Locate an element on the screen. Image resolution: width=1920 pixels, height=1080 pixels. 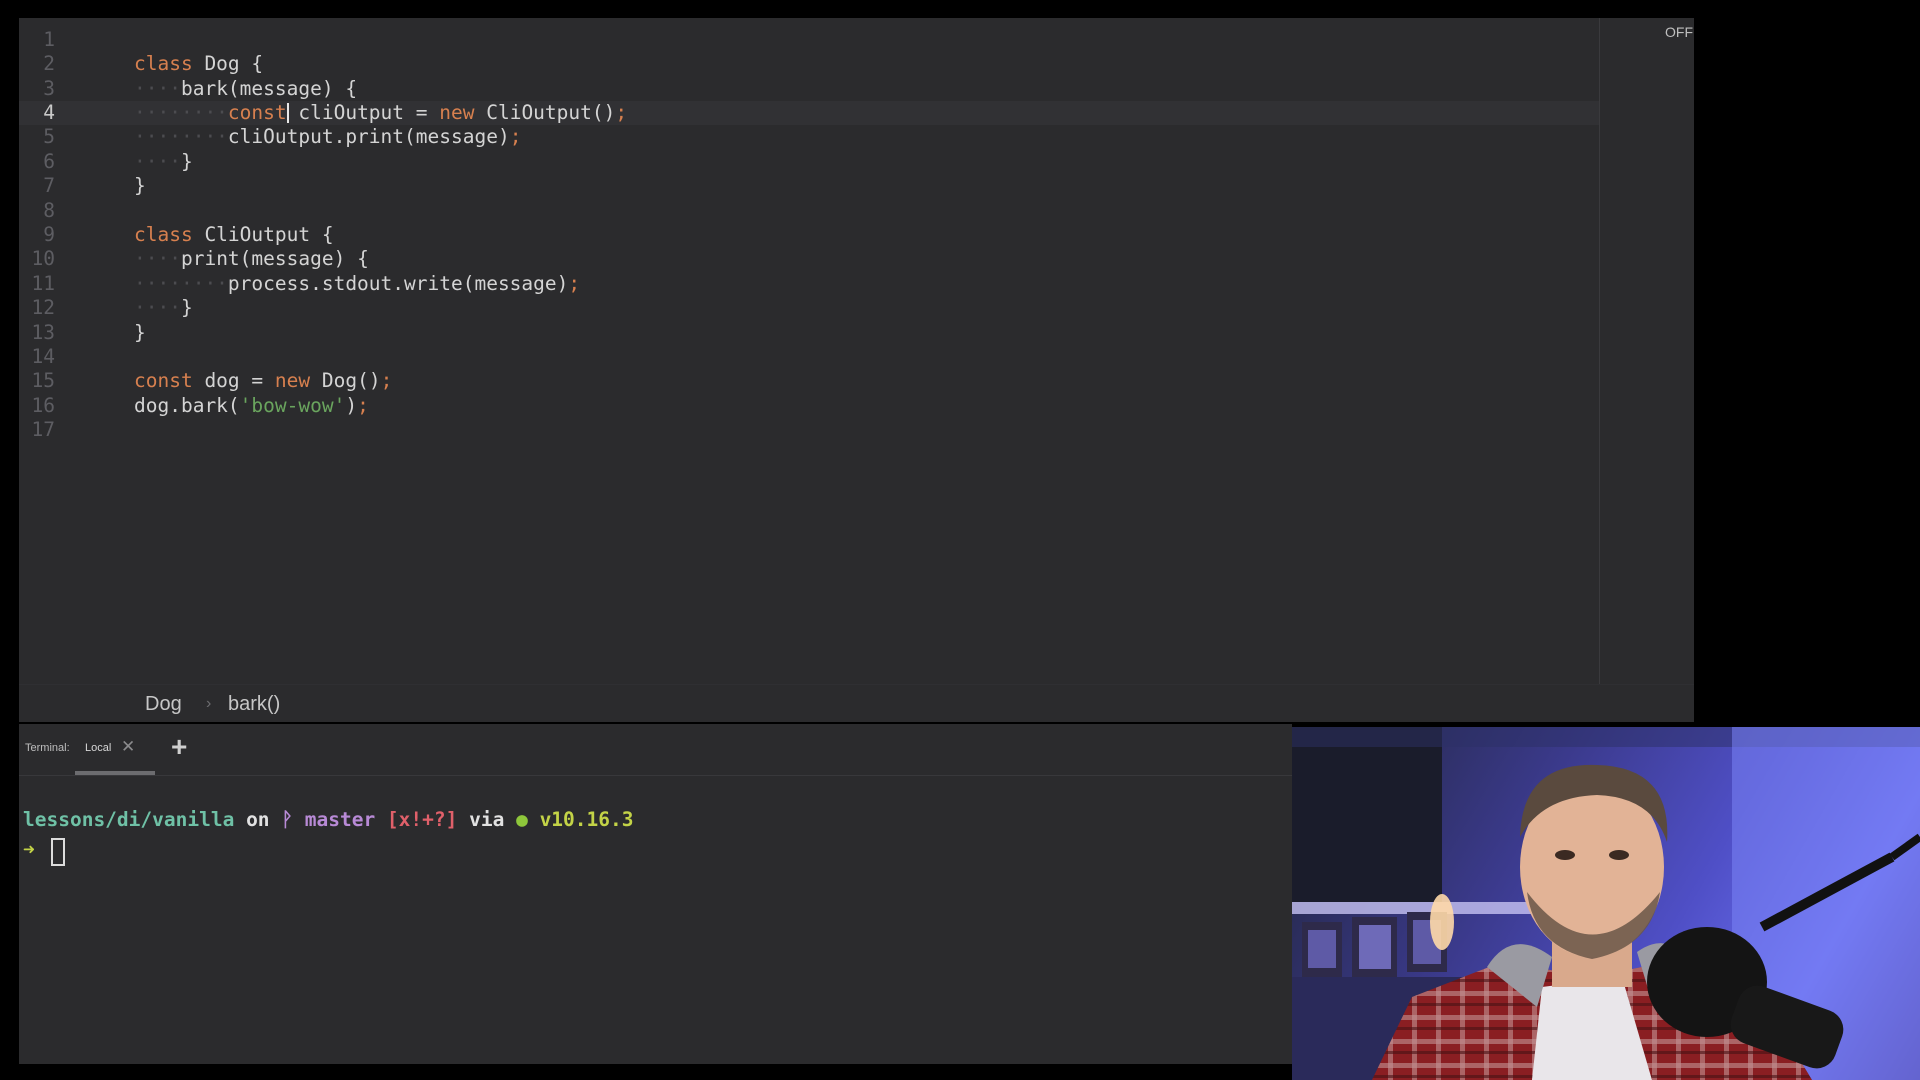
text-caret is located at coordinates (287, 113).